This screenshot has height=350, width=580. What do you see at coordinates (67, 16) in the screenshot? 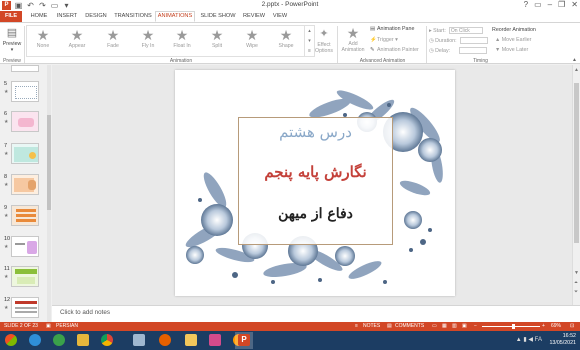
I see `tab-insert: INSERT` at bounding box center [67, 16].